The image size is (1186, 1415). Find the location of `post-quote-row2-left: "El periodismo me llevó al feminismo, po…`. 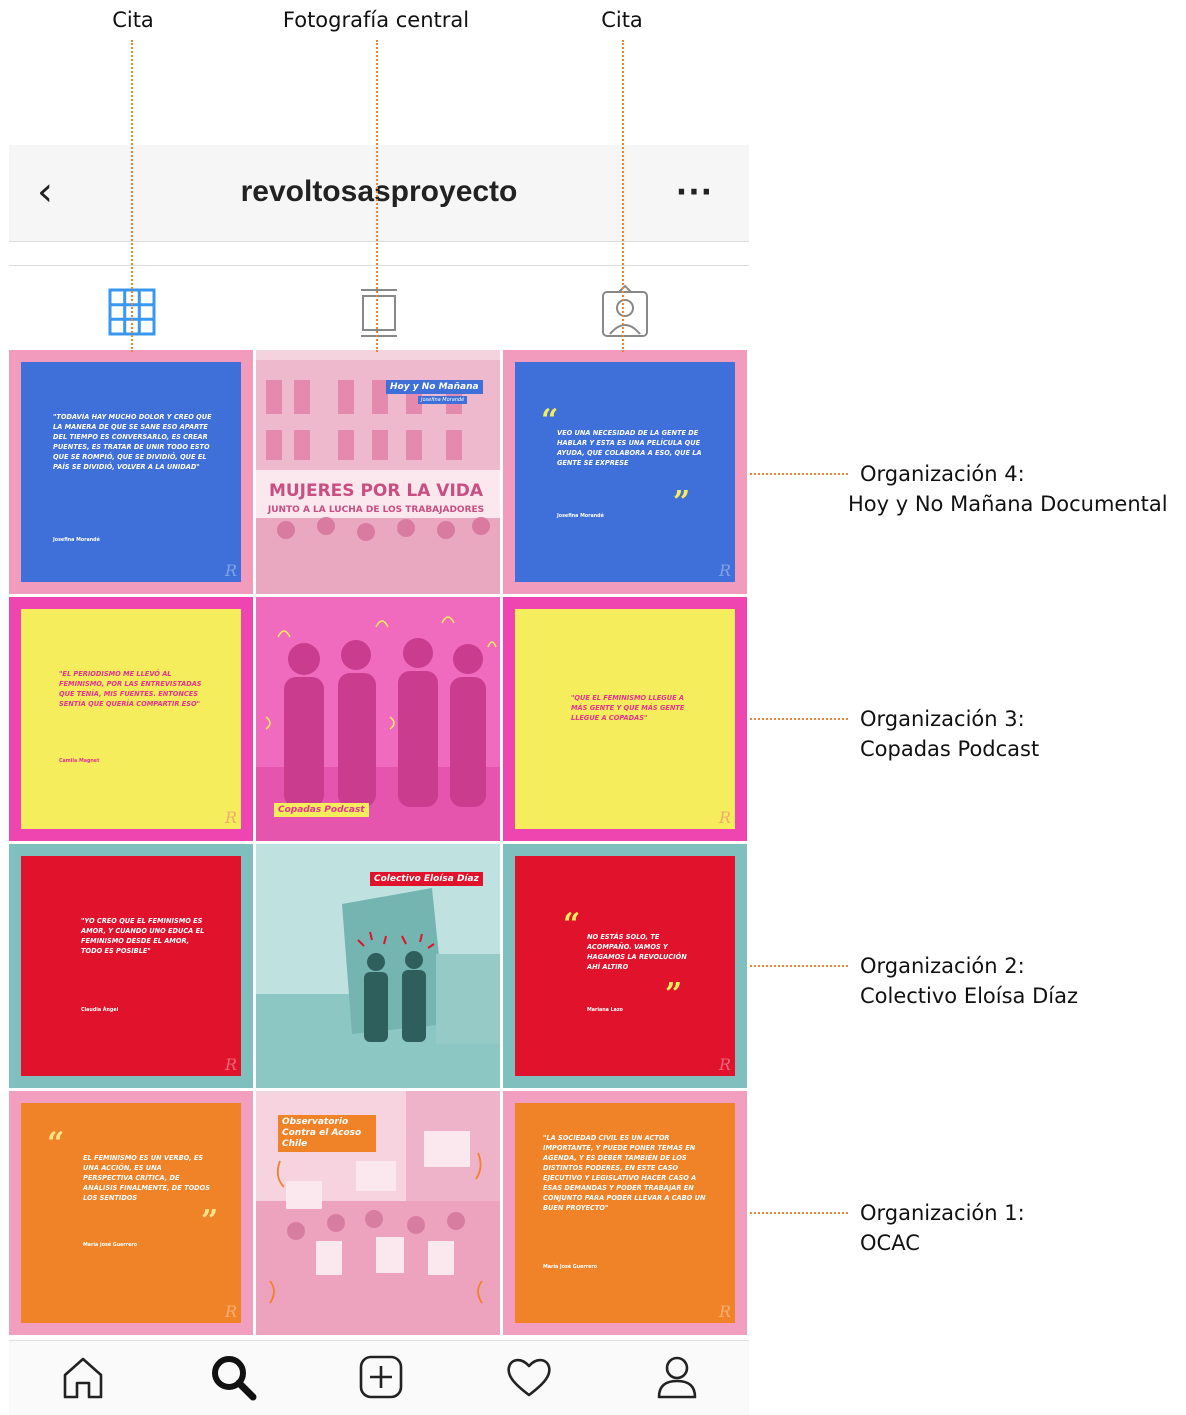

post-quote-row2-left: "El periodismo me llevó al feminismo, po… is located at coordinates (131, 719).